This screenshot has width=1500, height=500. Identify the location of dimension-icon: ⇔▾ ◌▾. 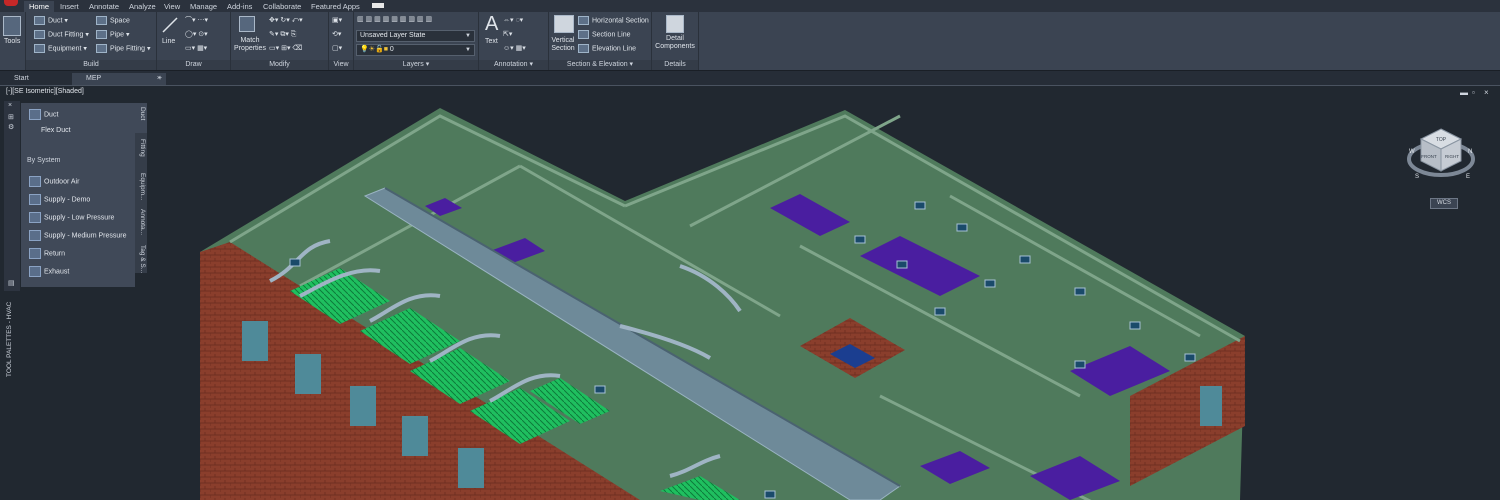
(513, 20).